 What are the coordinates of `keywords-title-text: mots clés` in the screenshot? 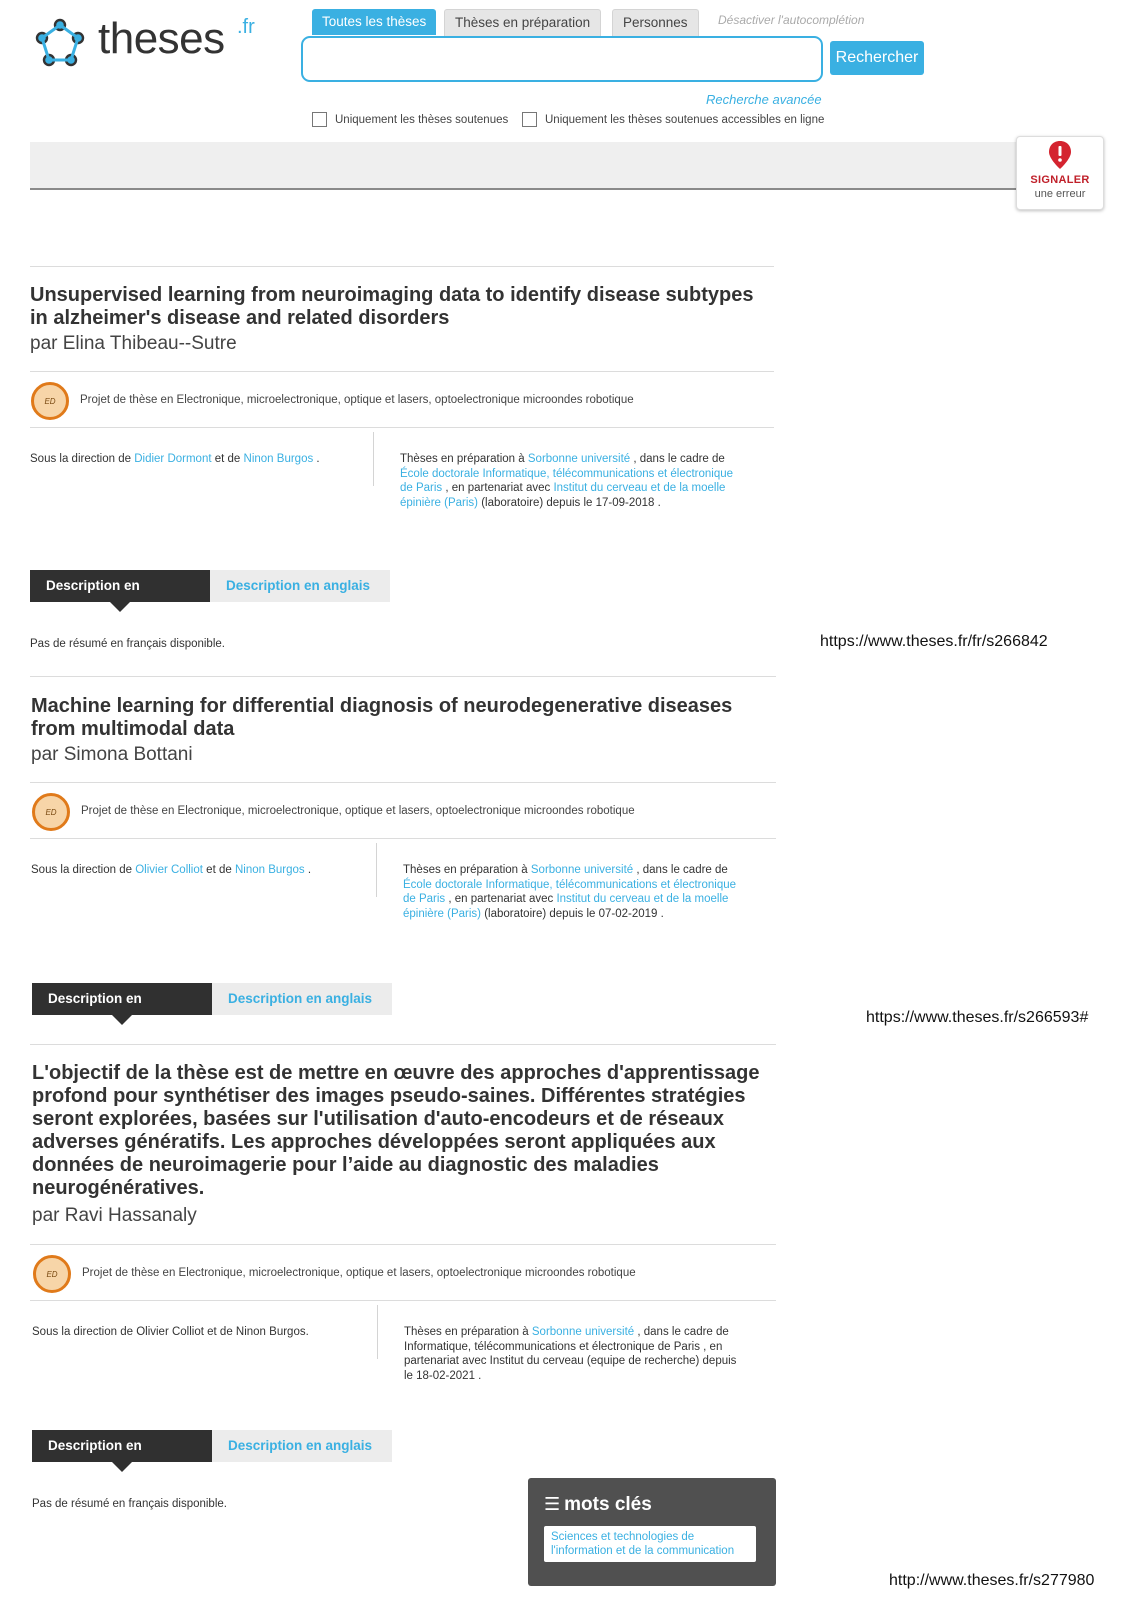 It's located at (608, 1504).